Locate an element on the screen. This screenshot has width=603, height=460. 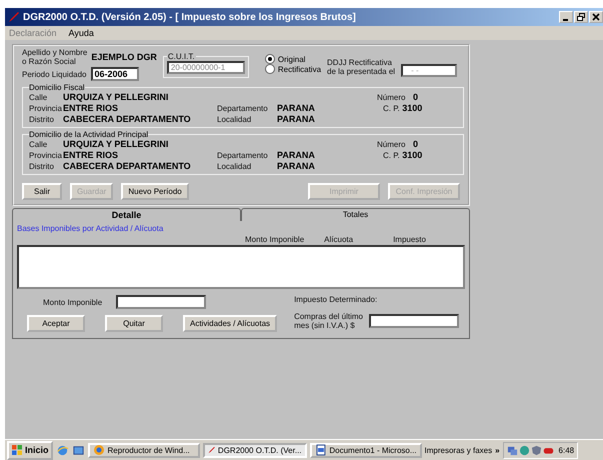
action-button: Actividades / Alícuotas is located at coordinates (230, 323).